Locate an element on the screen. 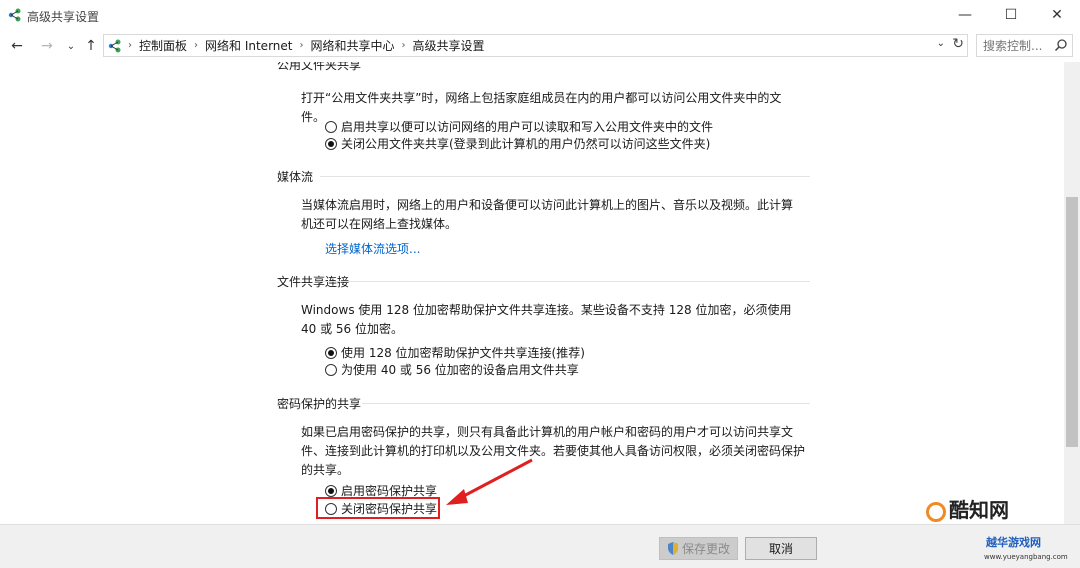 The width and height of the screenshot is (1080, 568). control-panel-icon is located at coordinates (115, 46).